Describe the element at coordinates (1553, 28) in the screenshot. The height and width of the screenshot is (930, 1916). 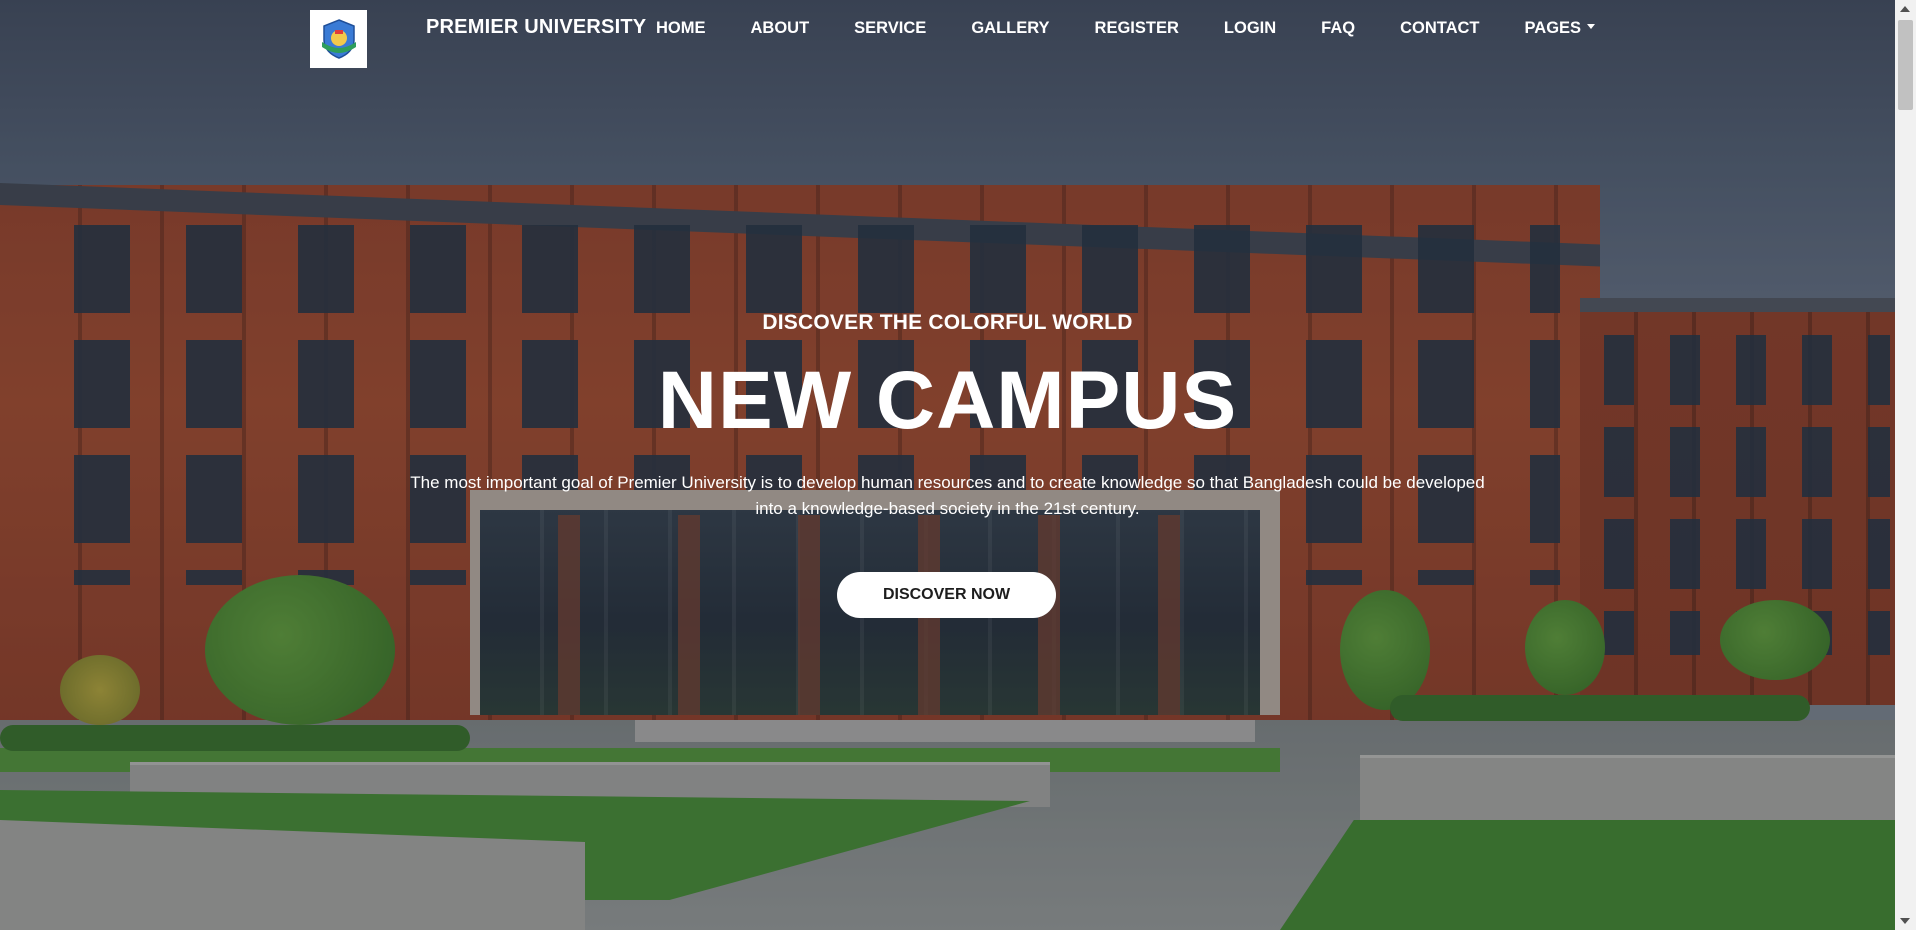
I see `nav-pages-label: PAGES` at that location.